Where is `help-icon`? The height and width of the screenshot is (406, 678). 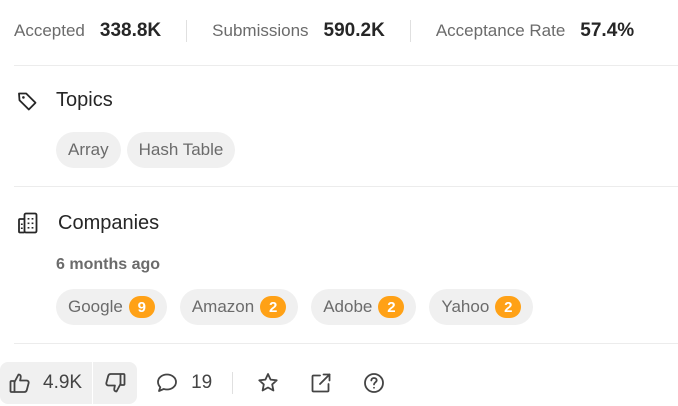 help-icon is located at coordinates (374, 383).